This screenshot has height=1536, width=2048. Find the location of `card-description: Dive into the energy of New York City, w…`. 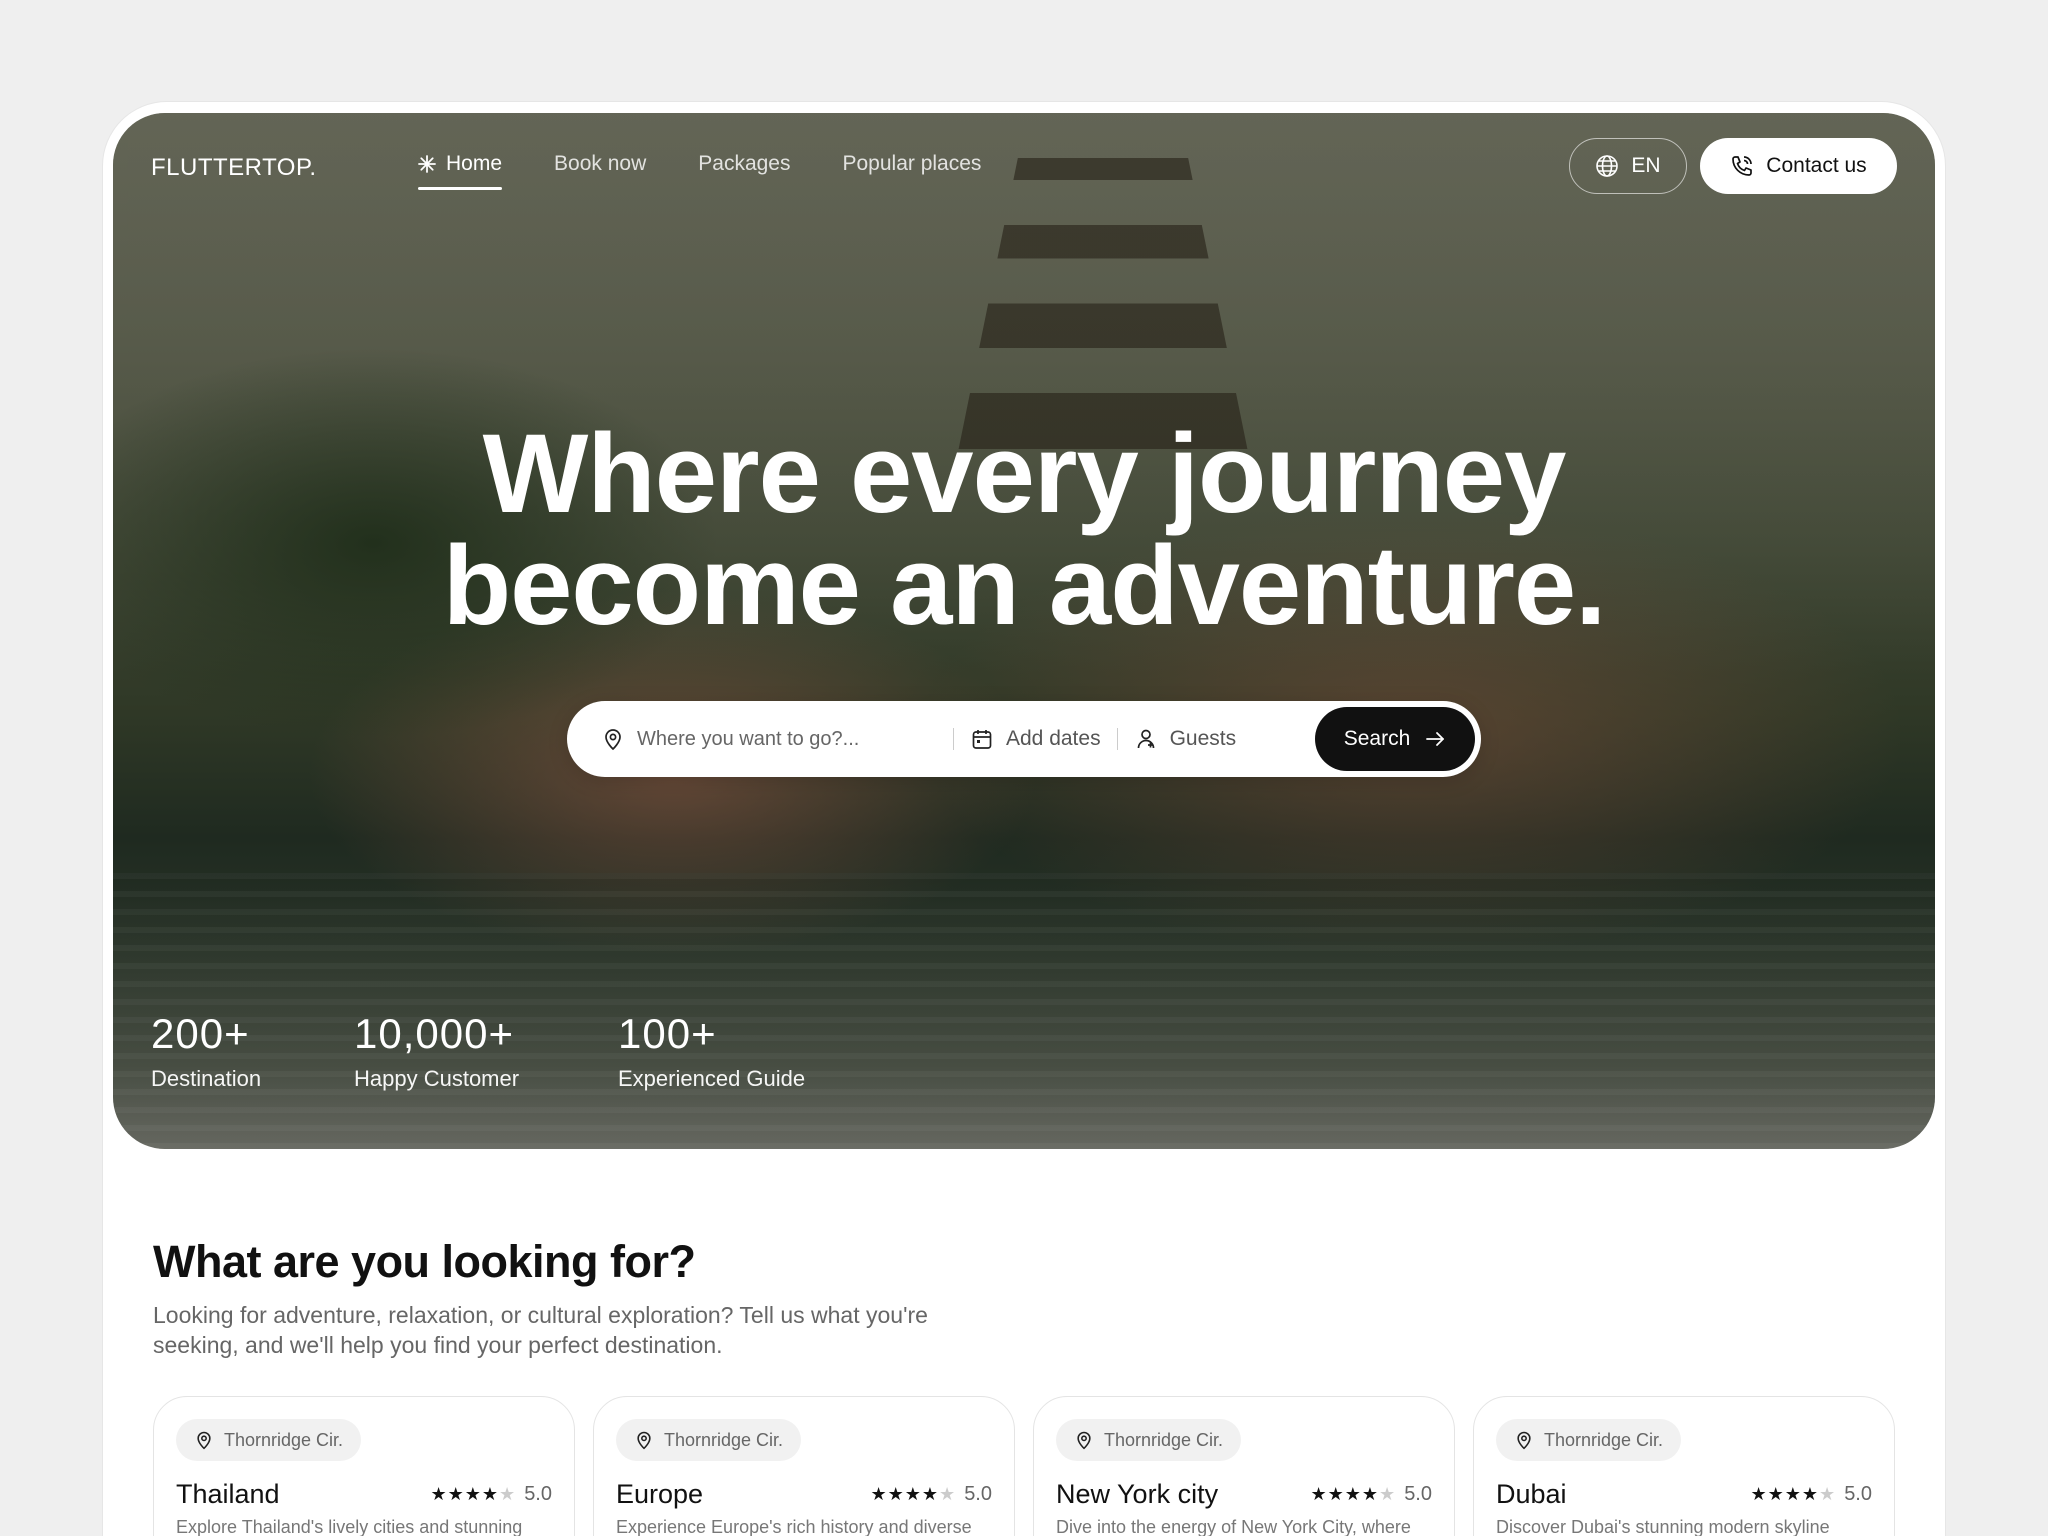

card-description: Dive into the energy of New York City, w… is located at coordinates (1233, 1526).